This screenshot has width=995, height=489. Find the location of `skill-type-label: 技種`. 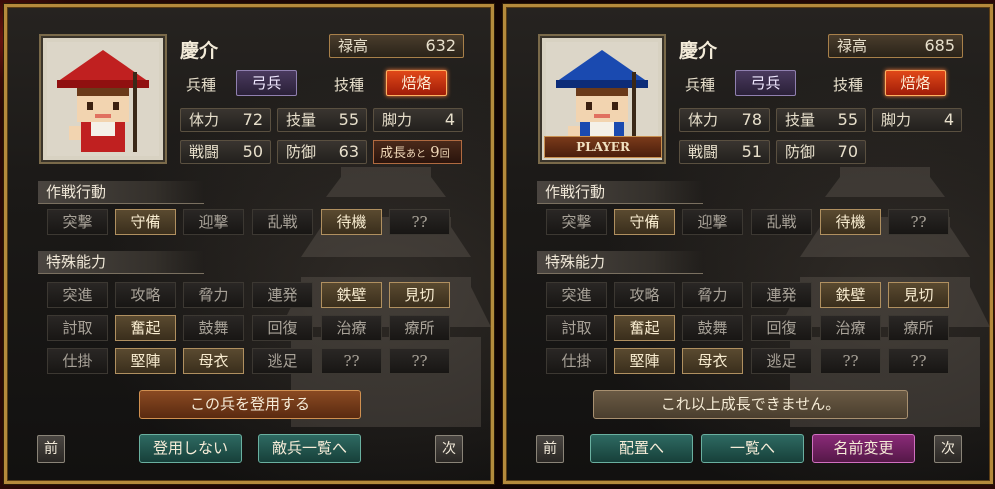

skill-type-label: 技種 is located at coordinates (848, 85).